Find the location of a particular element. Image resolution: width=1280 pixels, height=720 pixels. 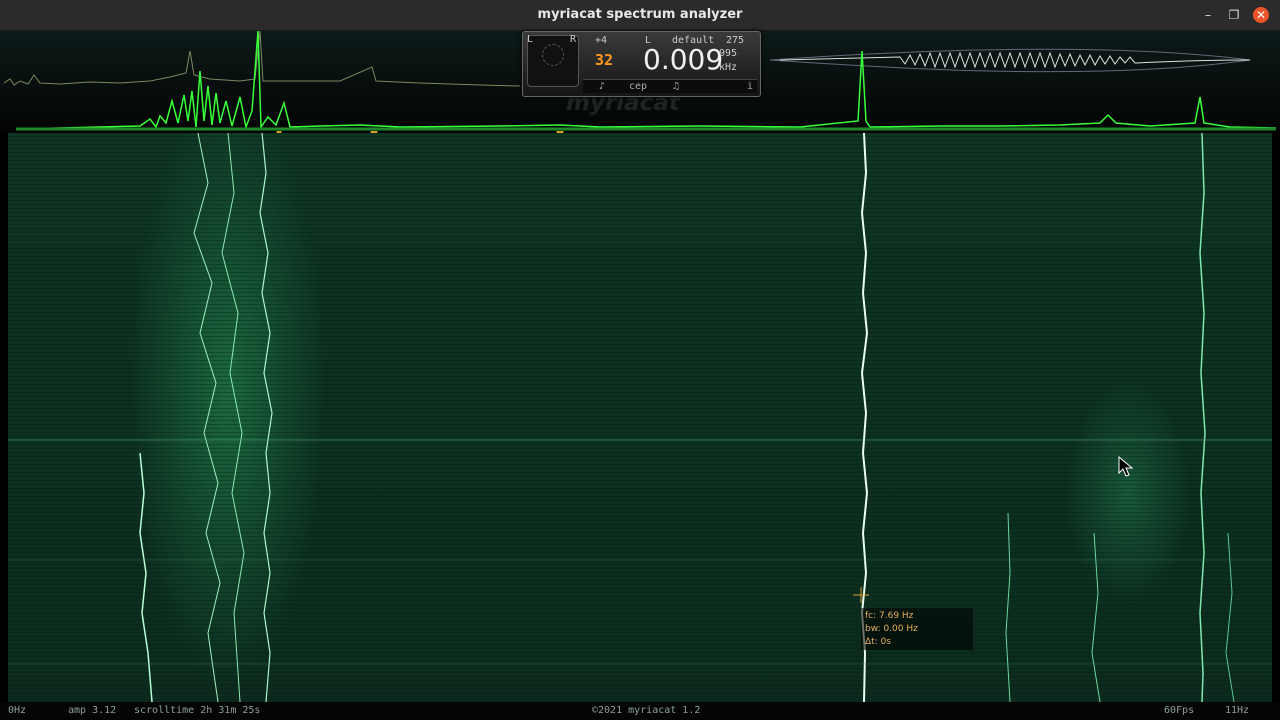

trace-mid-right is located at coordinates (1008, 607).